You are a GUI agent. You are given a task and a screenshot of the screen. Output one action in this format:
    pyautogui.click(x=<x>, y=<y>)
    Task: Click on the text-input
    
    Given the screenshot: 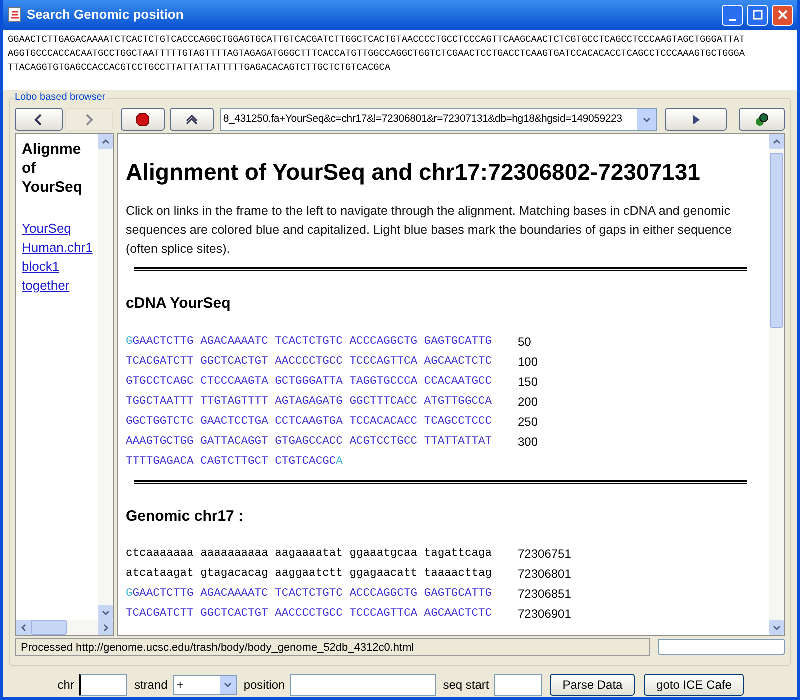 What is the action you would take?
    pyautogui.click(x=103, y=685)
    